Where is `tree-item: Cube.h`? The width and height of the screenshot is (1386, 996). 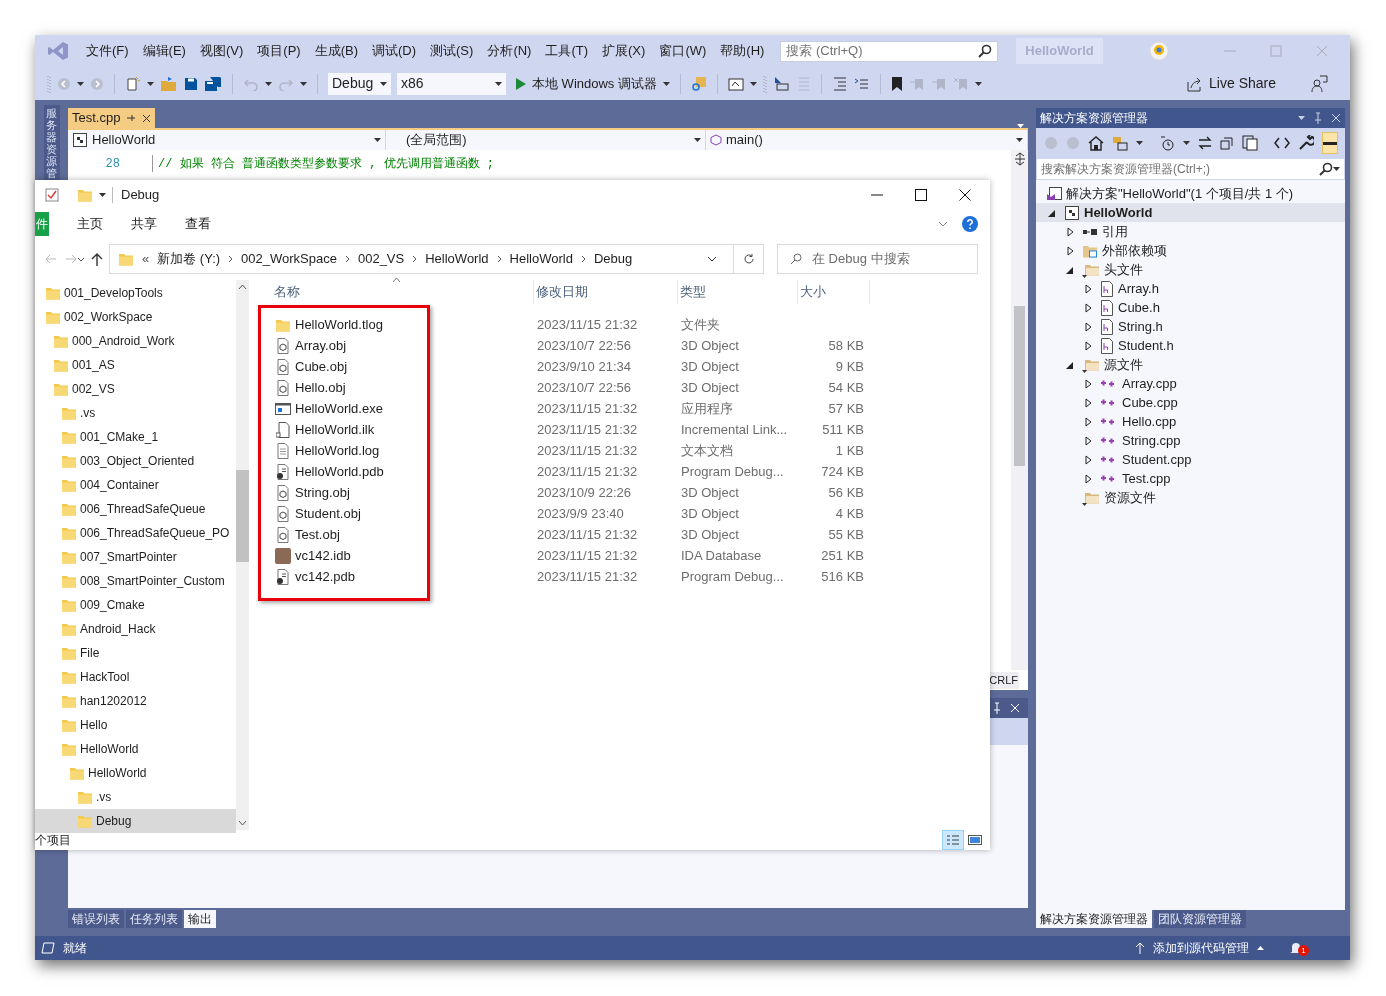
tree-item: Cube.h is located at coordinates (1190, 307).